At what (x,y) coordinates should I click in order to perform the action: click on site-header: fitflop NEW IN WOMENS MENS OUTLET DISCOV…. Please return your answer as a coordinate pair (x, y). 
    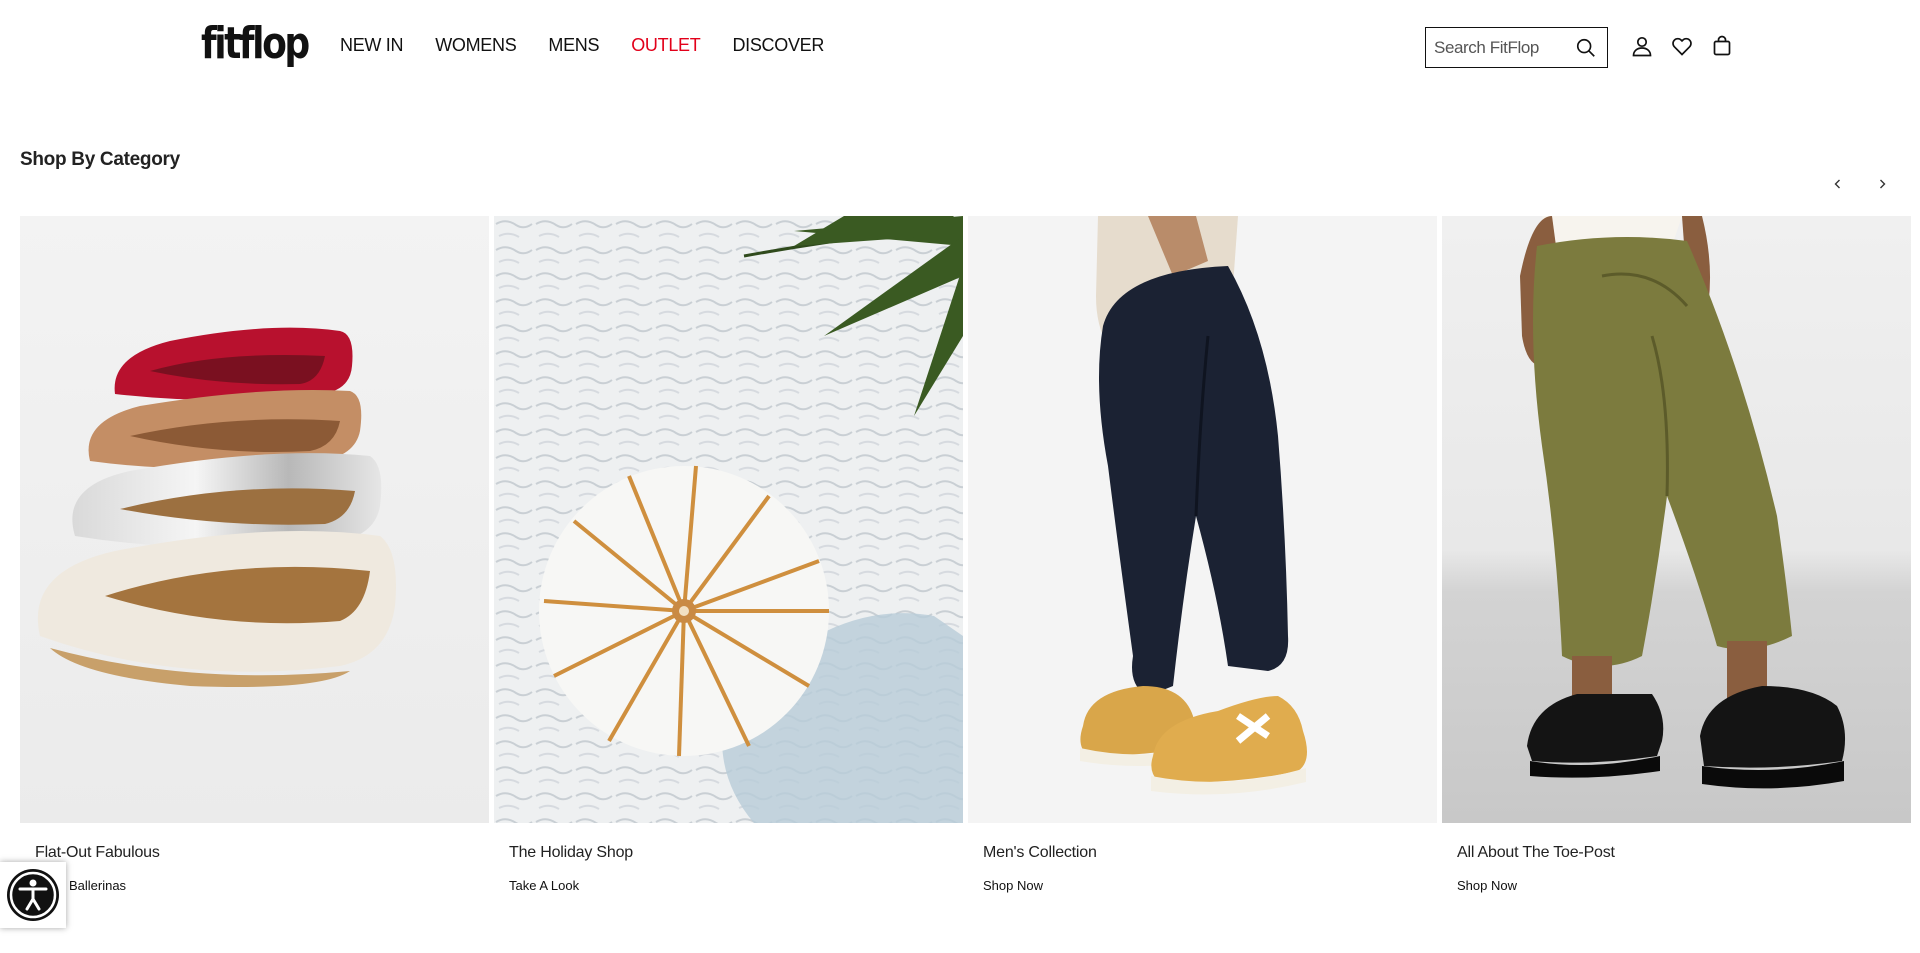
    Looking at the image, I should click on (960, 41).